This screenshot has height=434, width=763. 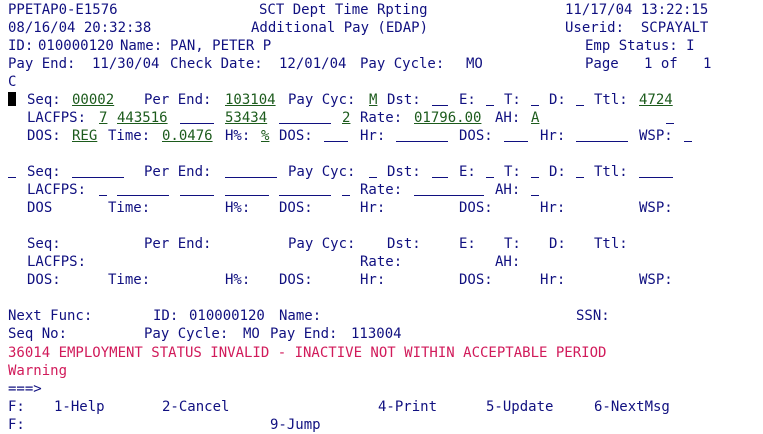 What do you see at coordinates (38, 334) in the screenshot?
I see `seq-no-label: Seq No:` at bounding box center [38, 334].